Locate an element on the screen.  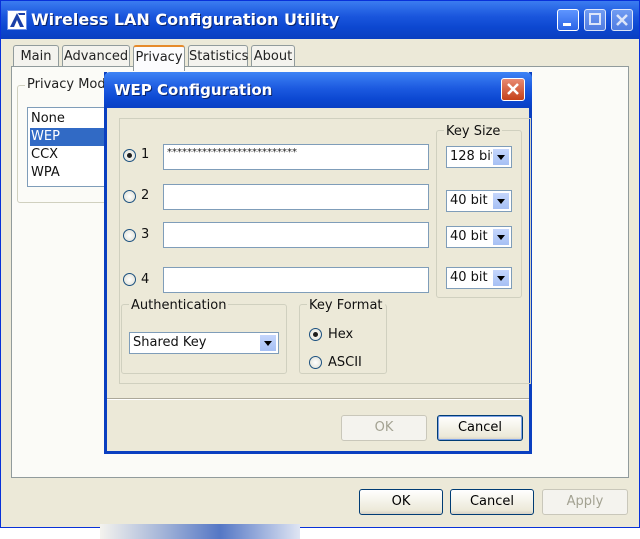
maximize-button is located at coordinates (595, 20).